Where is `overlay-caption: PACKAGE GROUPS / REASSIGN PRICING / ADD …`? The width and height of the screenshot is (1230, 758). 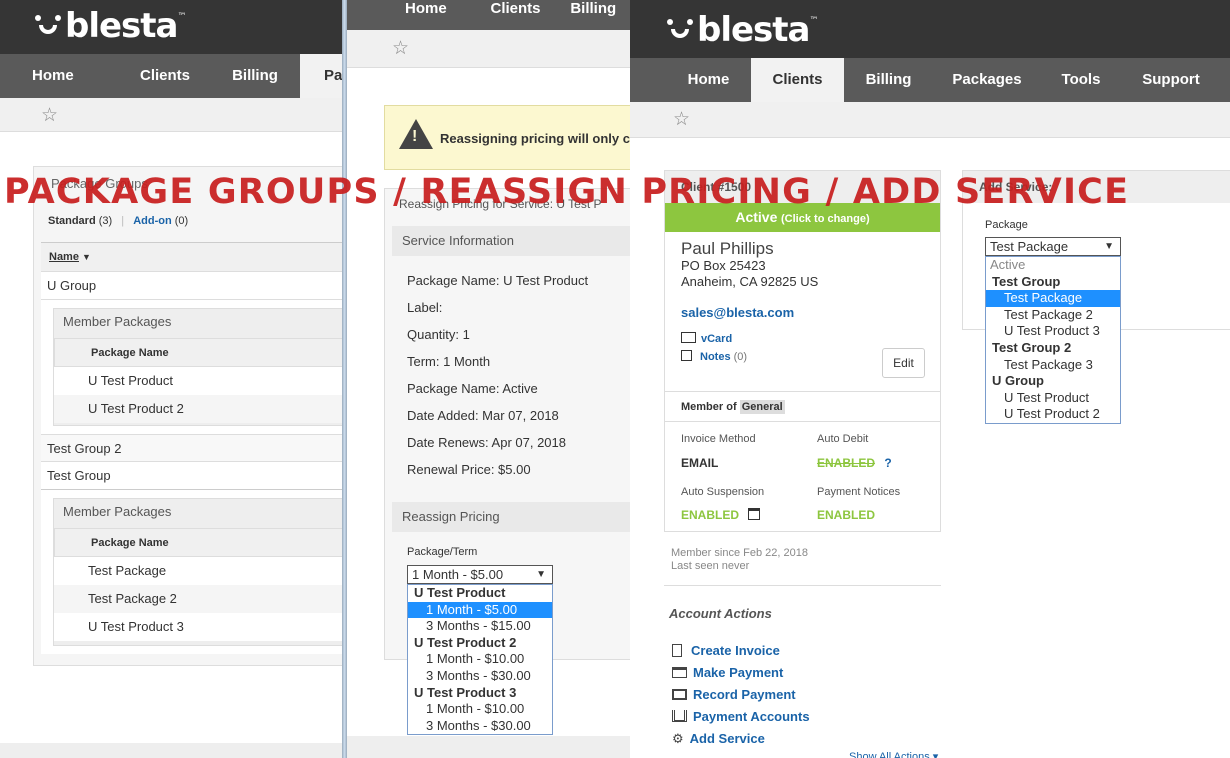 overlay-caption: PACKAGE GROUPS / REASSIGN PRICING / ADD … is located at coordinates (567, 192).